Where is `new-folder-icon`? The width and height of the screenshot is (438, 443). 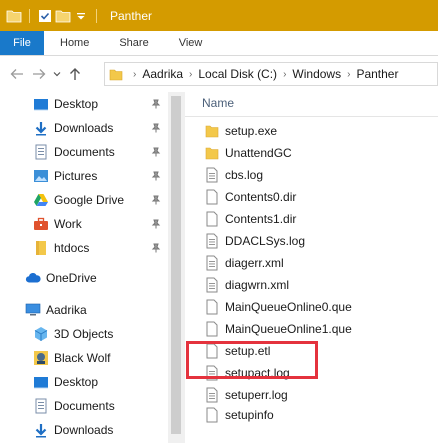 new-folder-icon is located at coordinates (63, 16).